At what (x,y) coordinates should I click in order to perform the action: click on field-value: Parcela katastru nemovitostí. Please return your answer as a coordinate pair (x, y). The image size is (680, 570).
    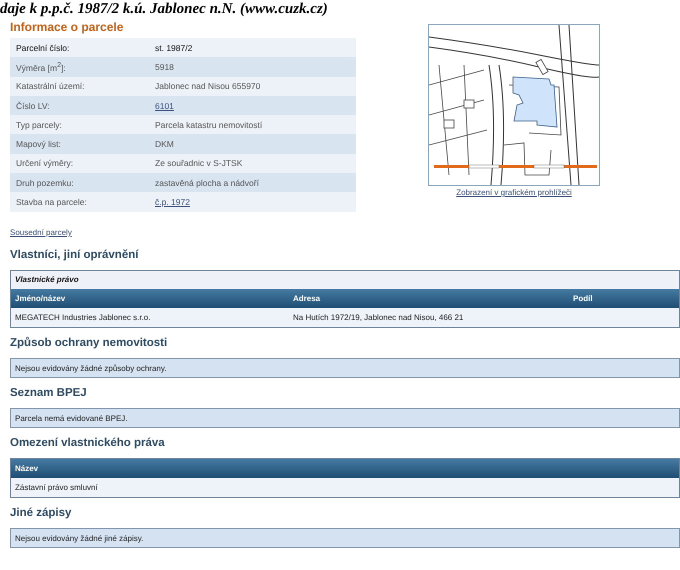
    Looking at the image, I should click on (252, 124).